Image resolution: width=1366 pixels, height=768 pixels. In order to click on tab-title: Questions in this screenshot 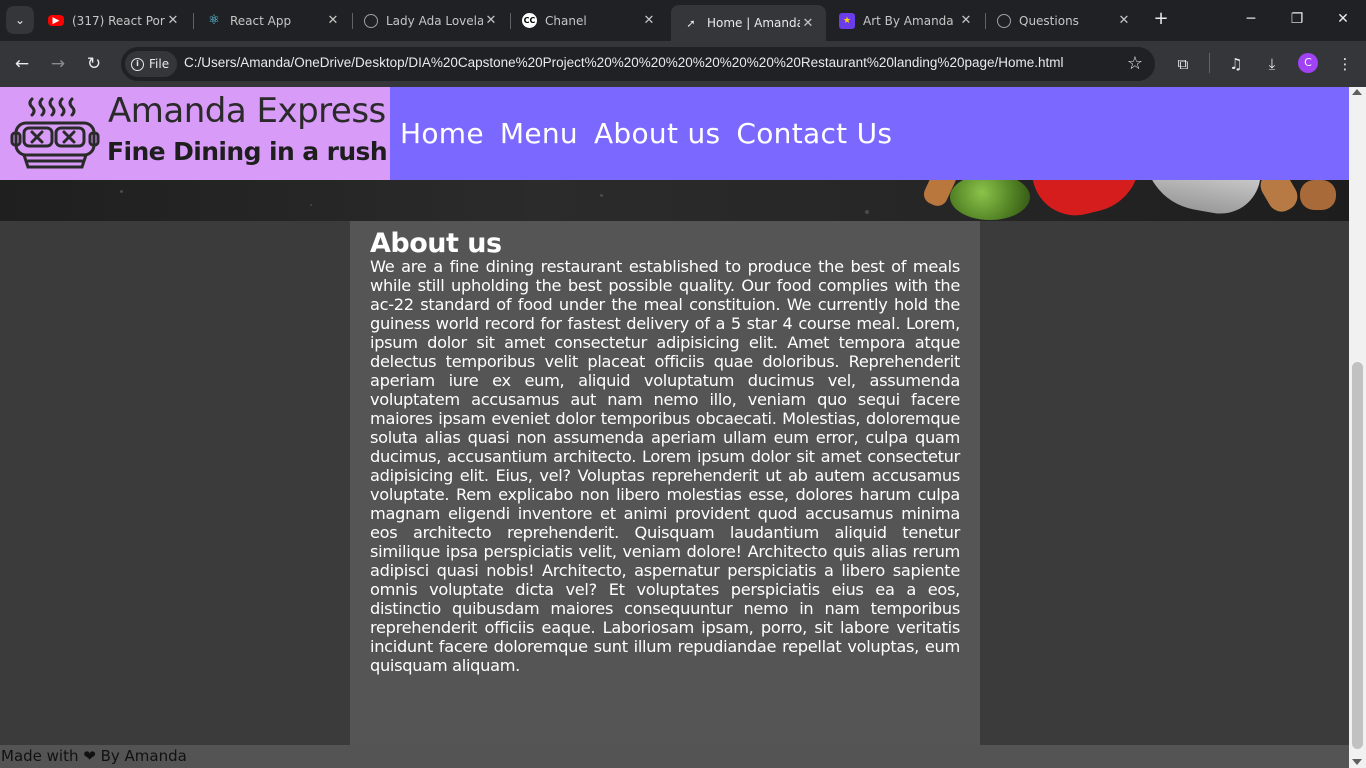, I will do `click(1049, 20)`.